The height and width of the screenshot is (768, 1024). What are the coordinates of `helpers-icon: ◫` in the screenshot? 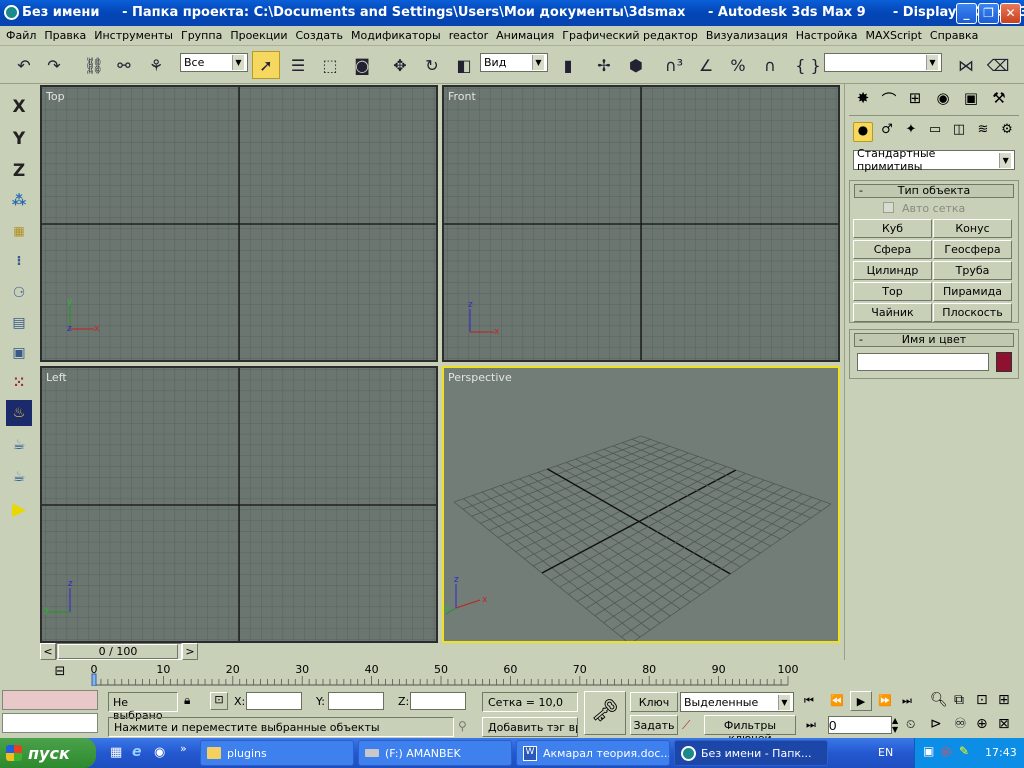 It's located at (959, 132).